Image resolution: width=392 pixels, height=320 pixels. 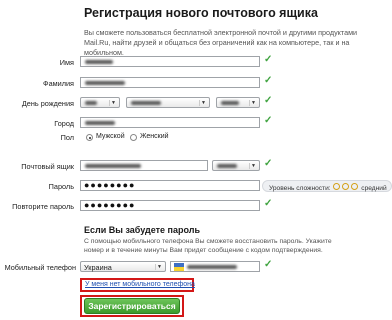 What do you see at coordinates (113, 166) in the screenshot?
I see `mailbox-value` at bounding box center [113, 166].